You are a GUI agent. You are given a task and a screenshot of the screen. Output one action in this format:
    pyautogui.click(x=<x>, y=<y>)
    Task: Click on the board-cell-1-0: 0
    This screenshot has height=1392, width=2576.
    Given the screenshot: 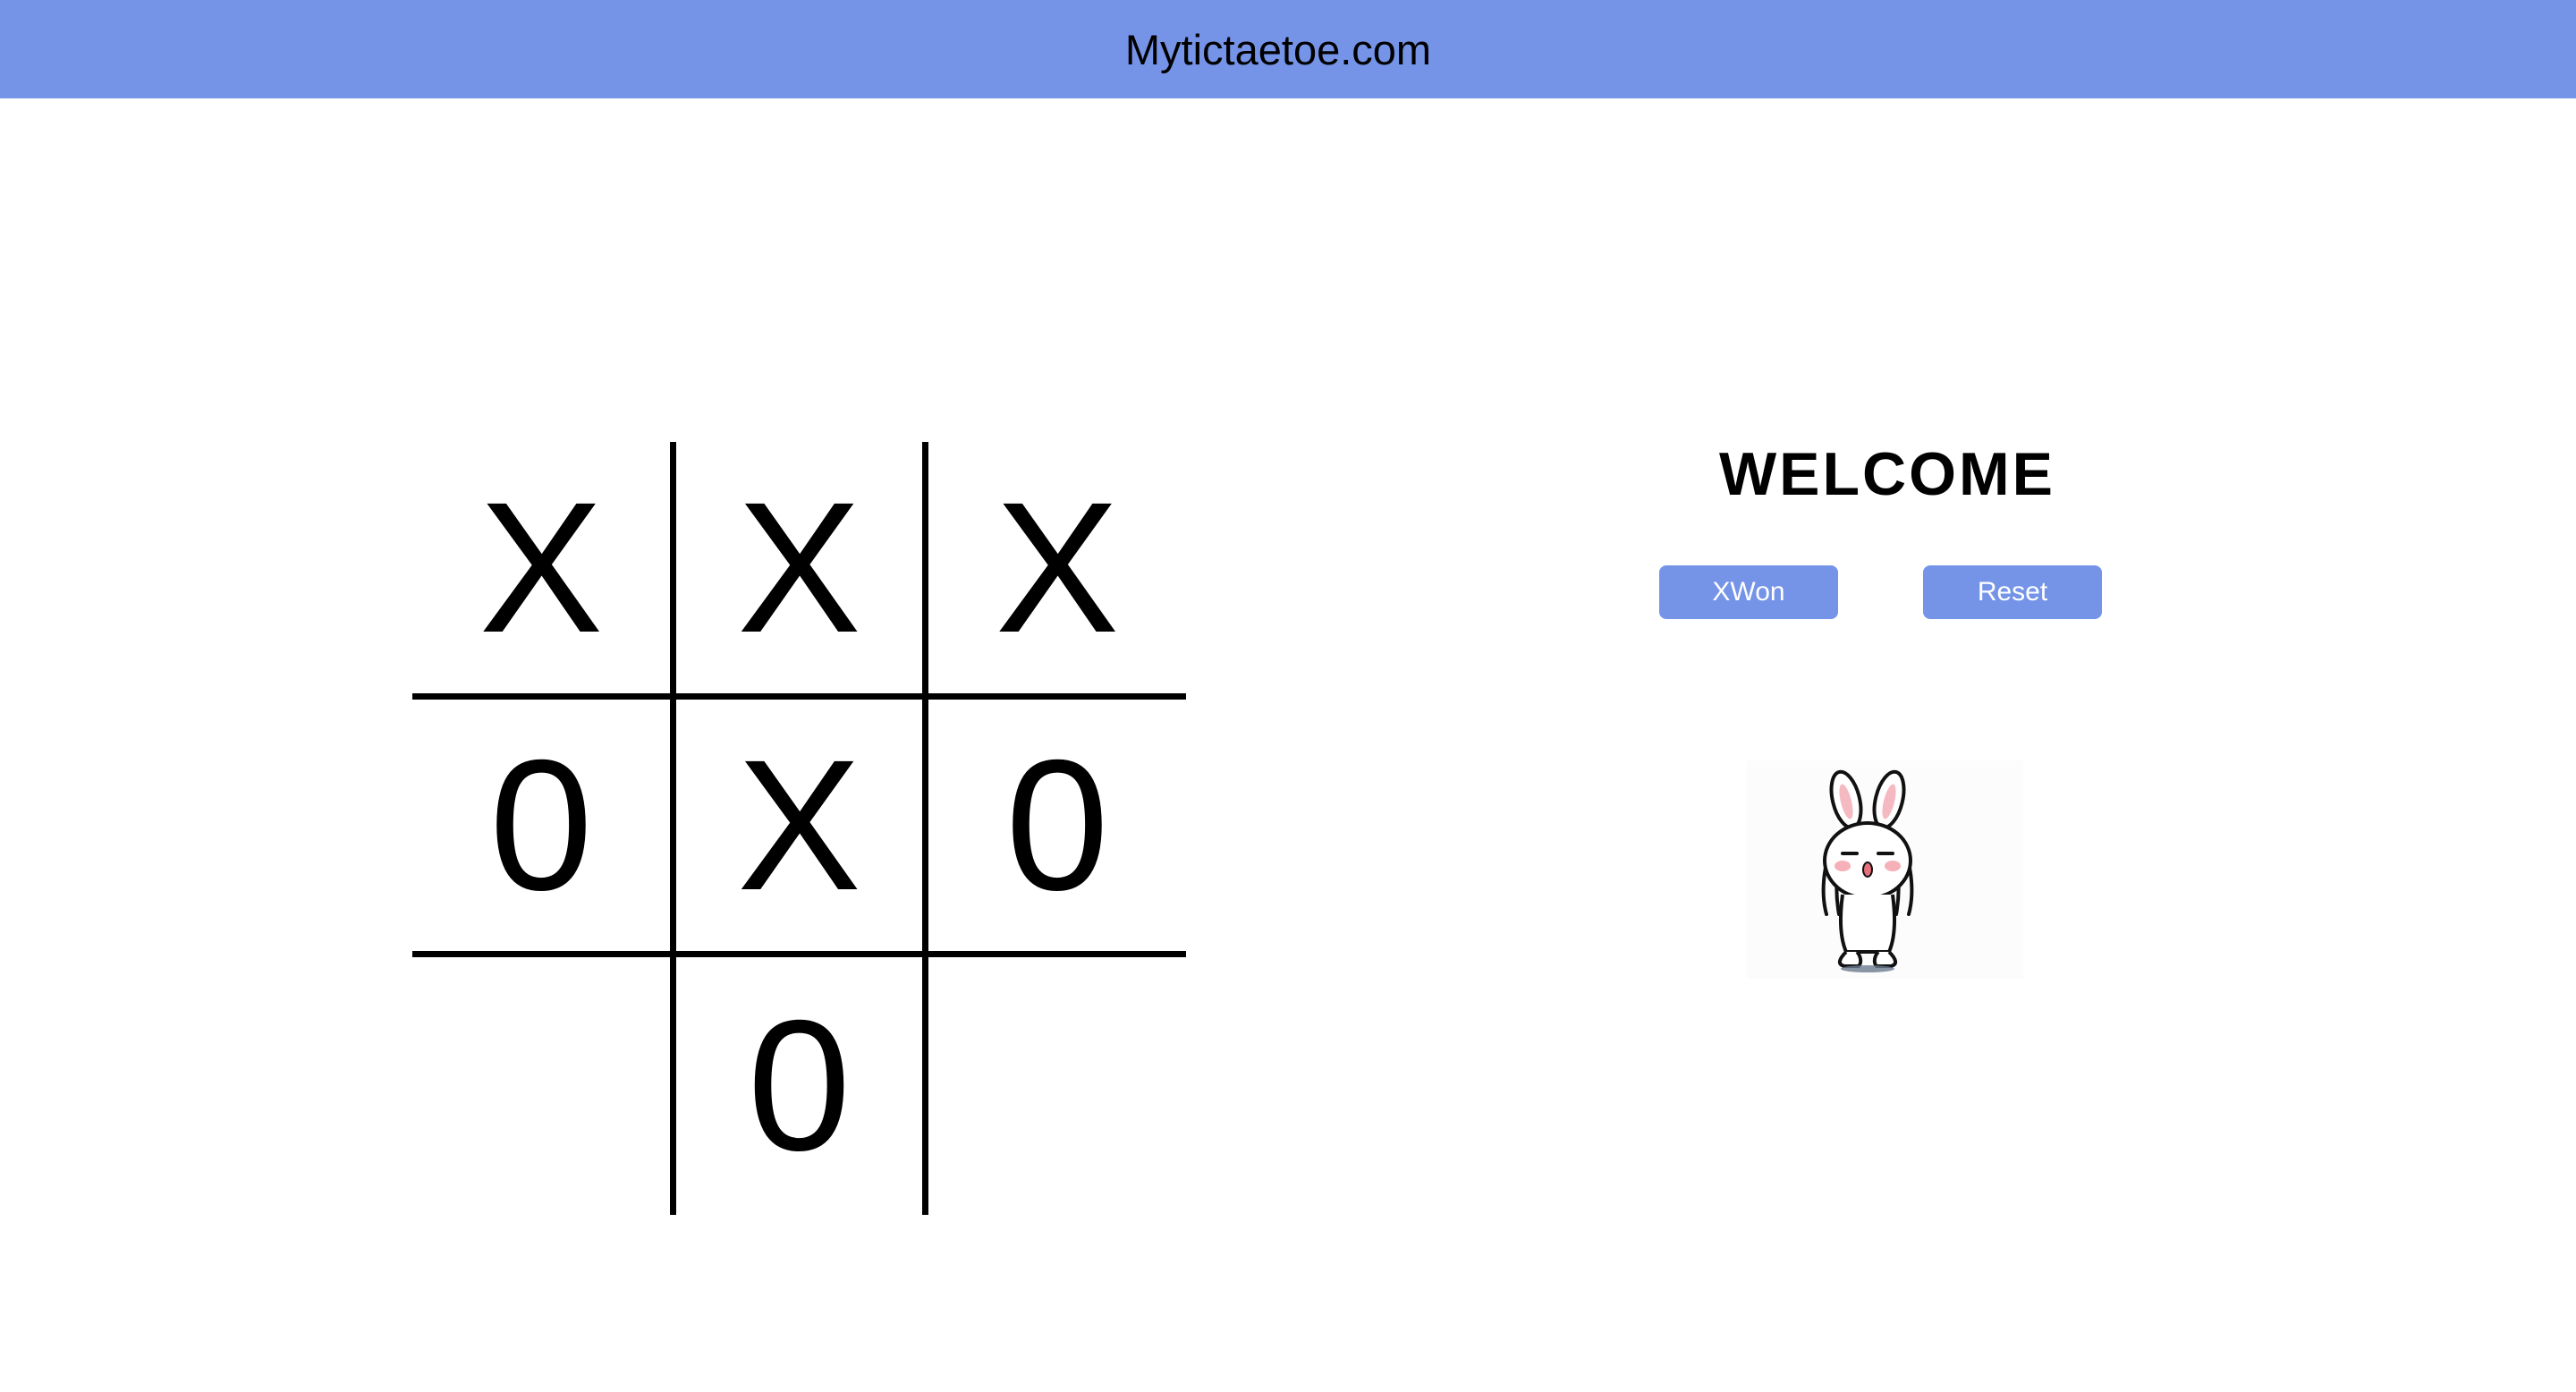 What is the action you would take?
    pyautogui.click(x=541, y=828)
    